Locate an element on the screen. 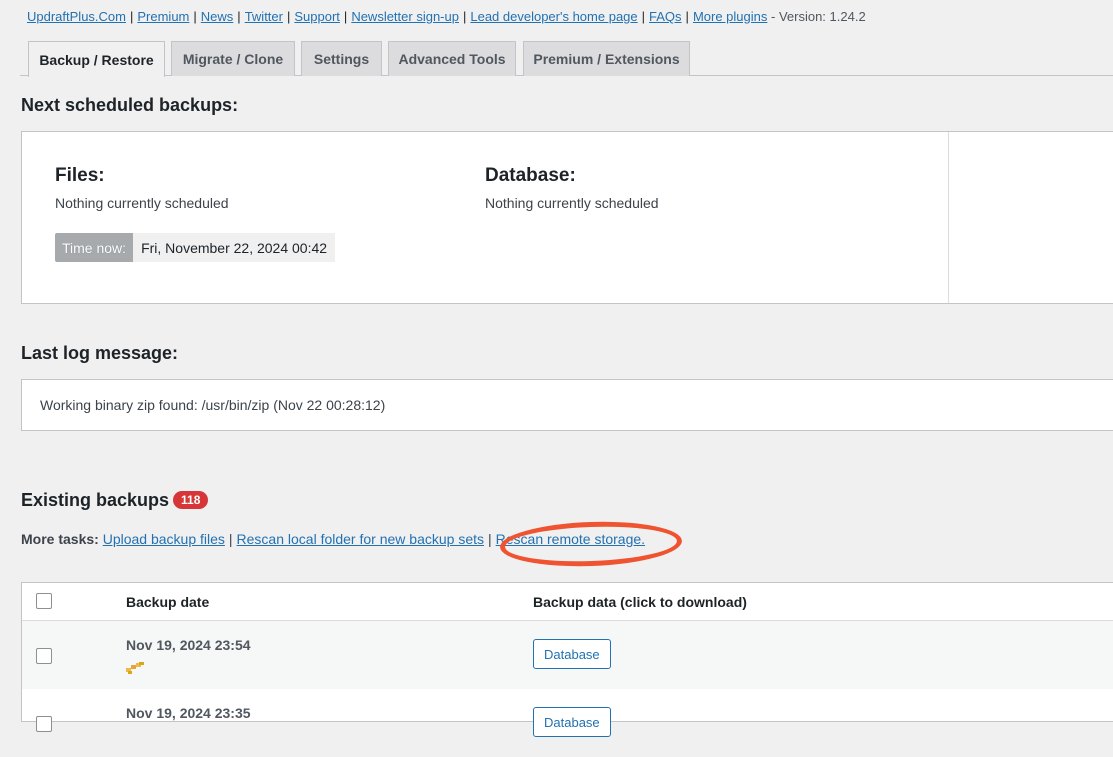 The height and width of the screenshot is (757, 1113). tab-advanced-tools: Advanced Tools is located at coordinates (452, 58).